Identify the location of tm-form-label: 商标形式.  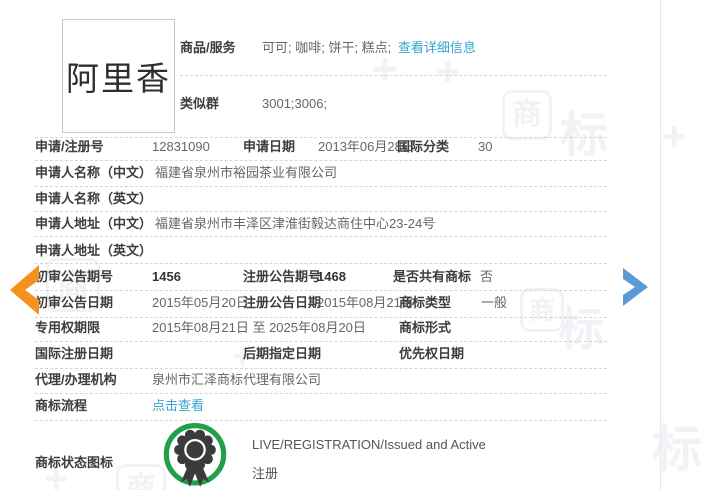
(425, 327).